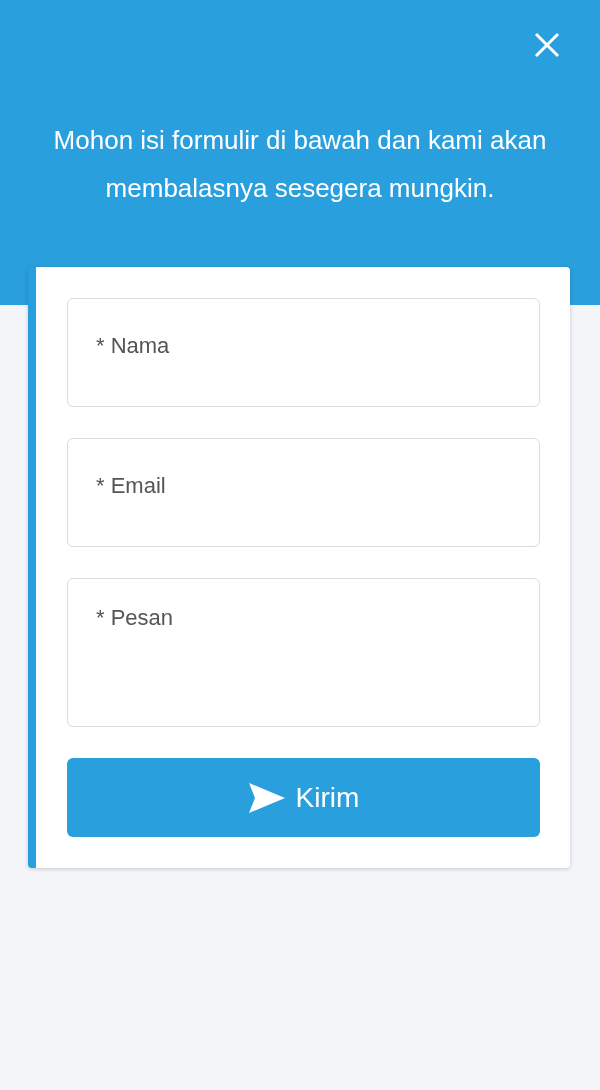  Describe the element at coordinates (300, 164) in the screenshot. I see `intro-text: Mohon isi formulir di bawah dan kami akan membalasnya sesegera mungkin.` at that location.